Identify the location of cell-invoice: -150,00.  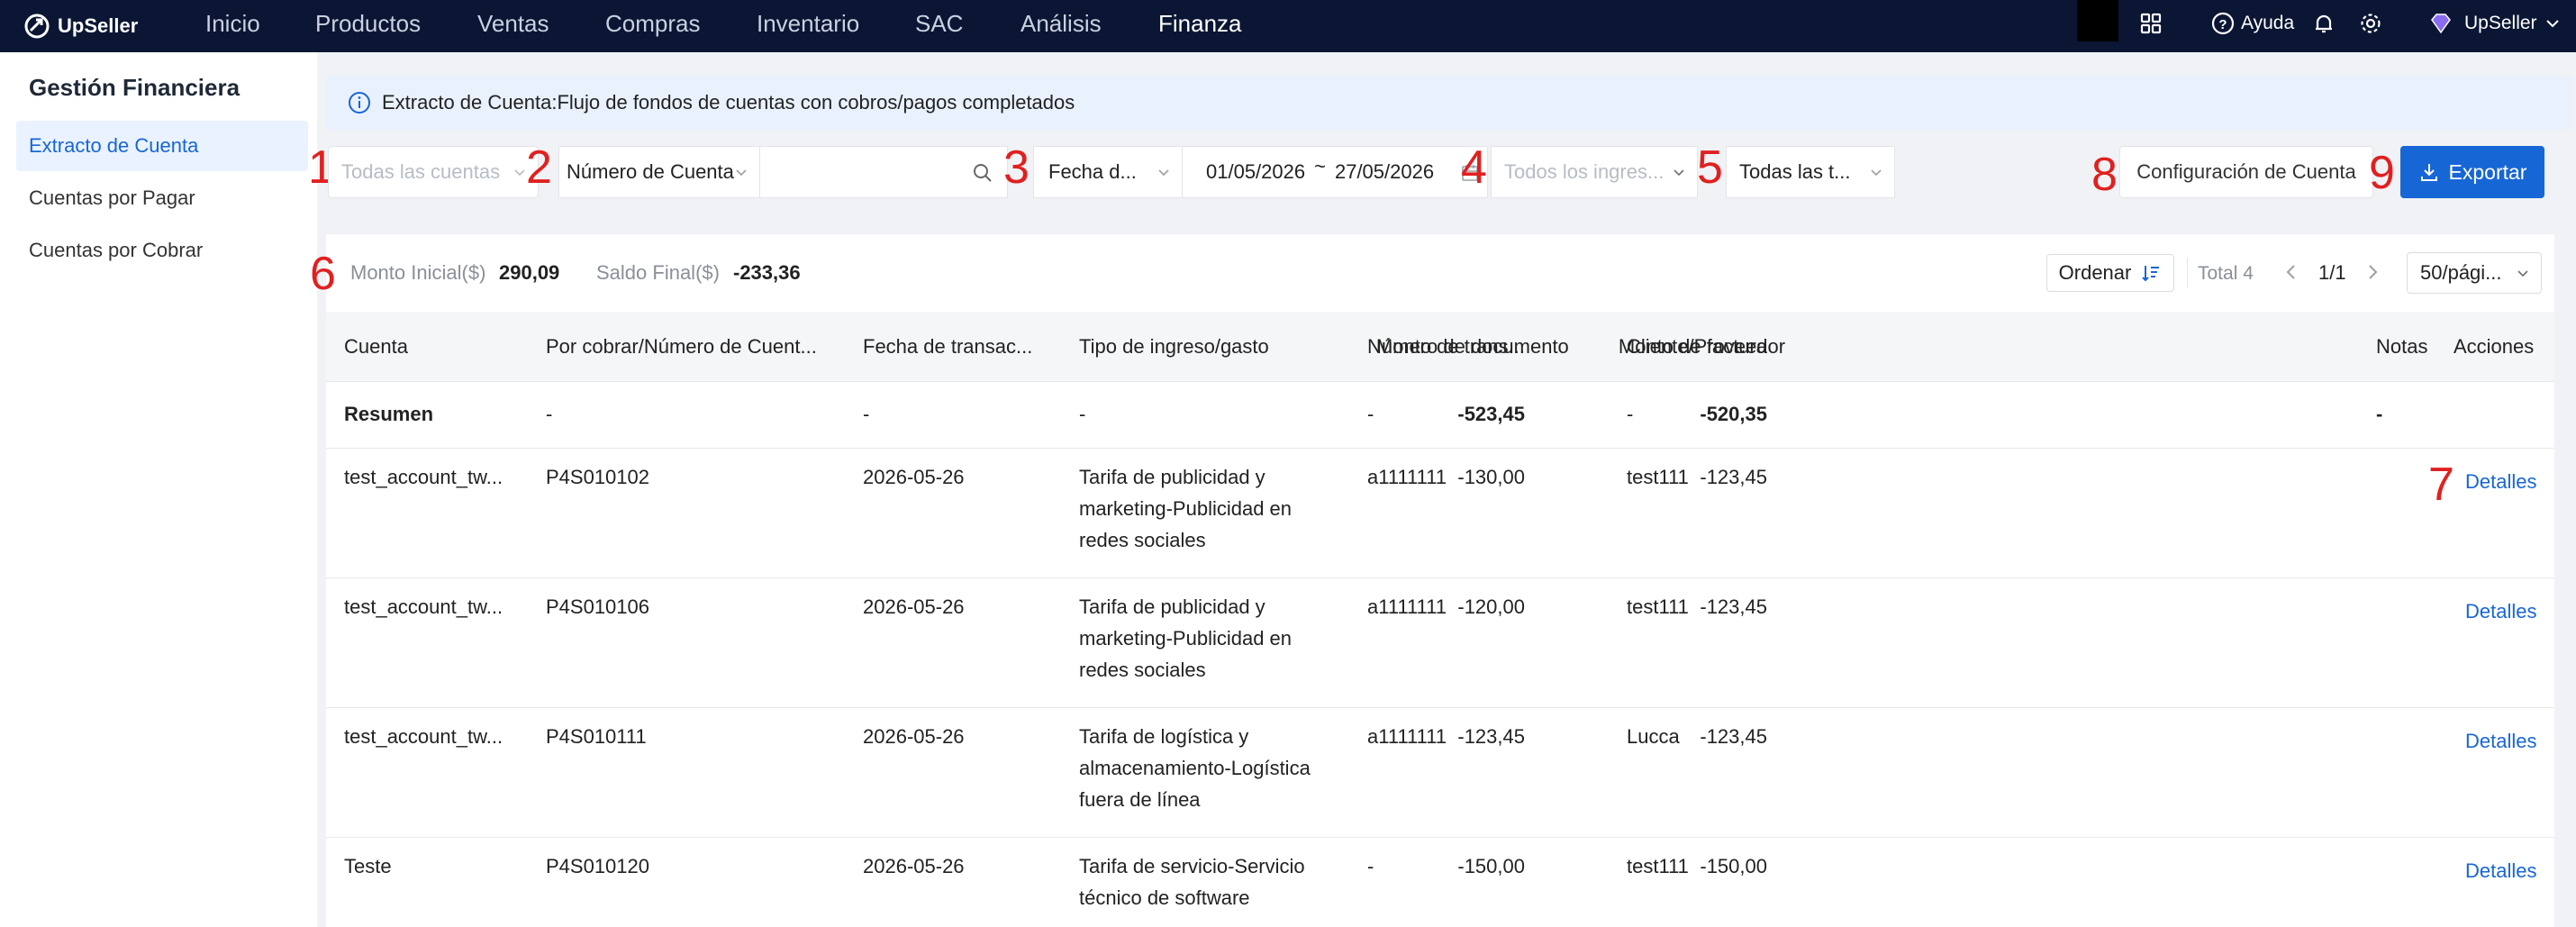
(1733, 866).